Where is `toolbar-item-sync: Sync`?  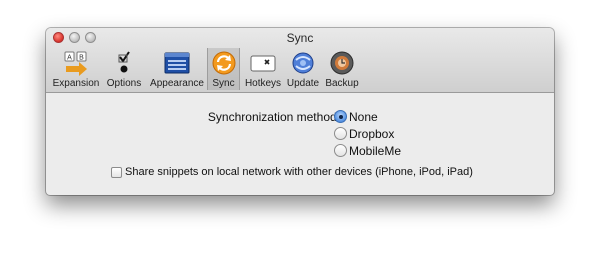
toolbar-item-sync: Sync is located at coordinates (223, 69).